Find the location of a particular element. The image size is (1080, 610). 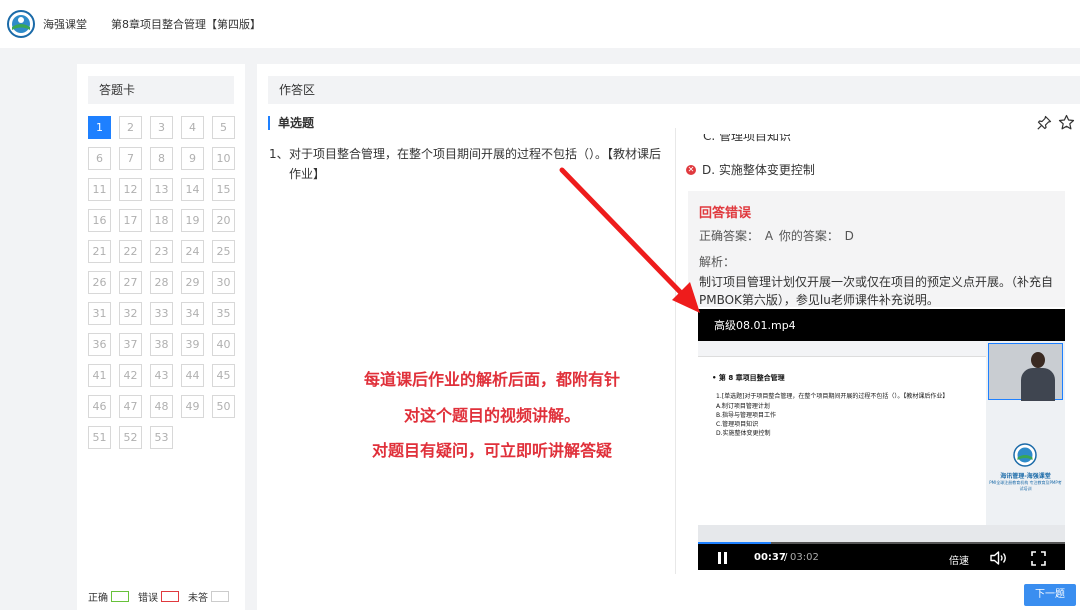

question-text: 对于项目整合管理，在整个项目期间开展的过程不包括（）。【教材课后作业】 is located at coordinates (475, 164).